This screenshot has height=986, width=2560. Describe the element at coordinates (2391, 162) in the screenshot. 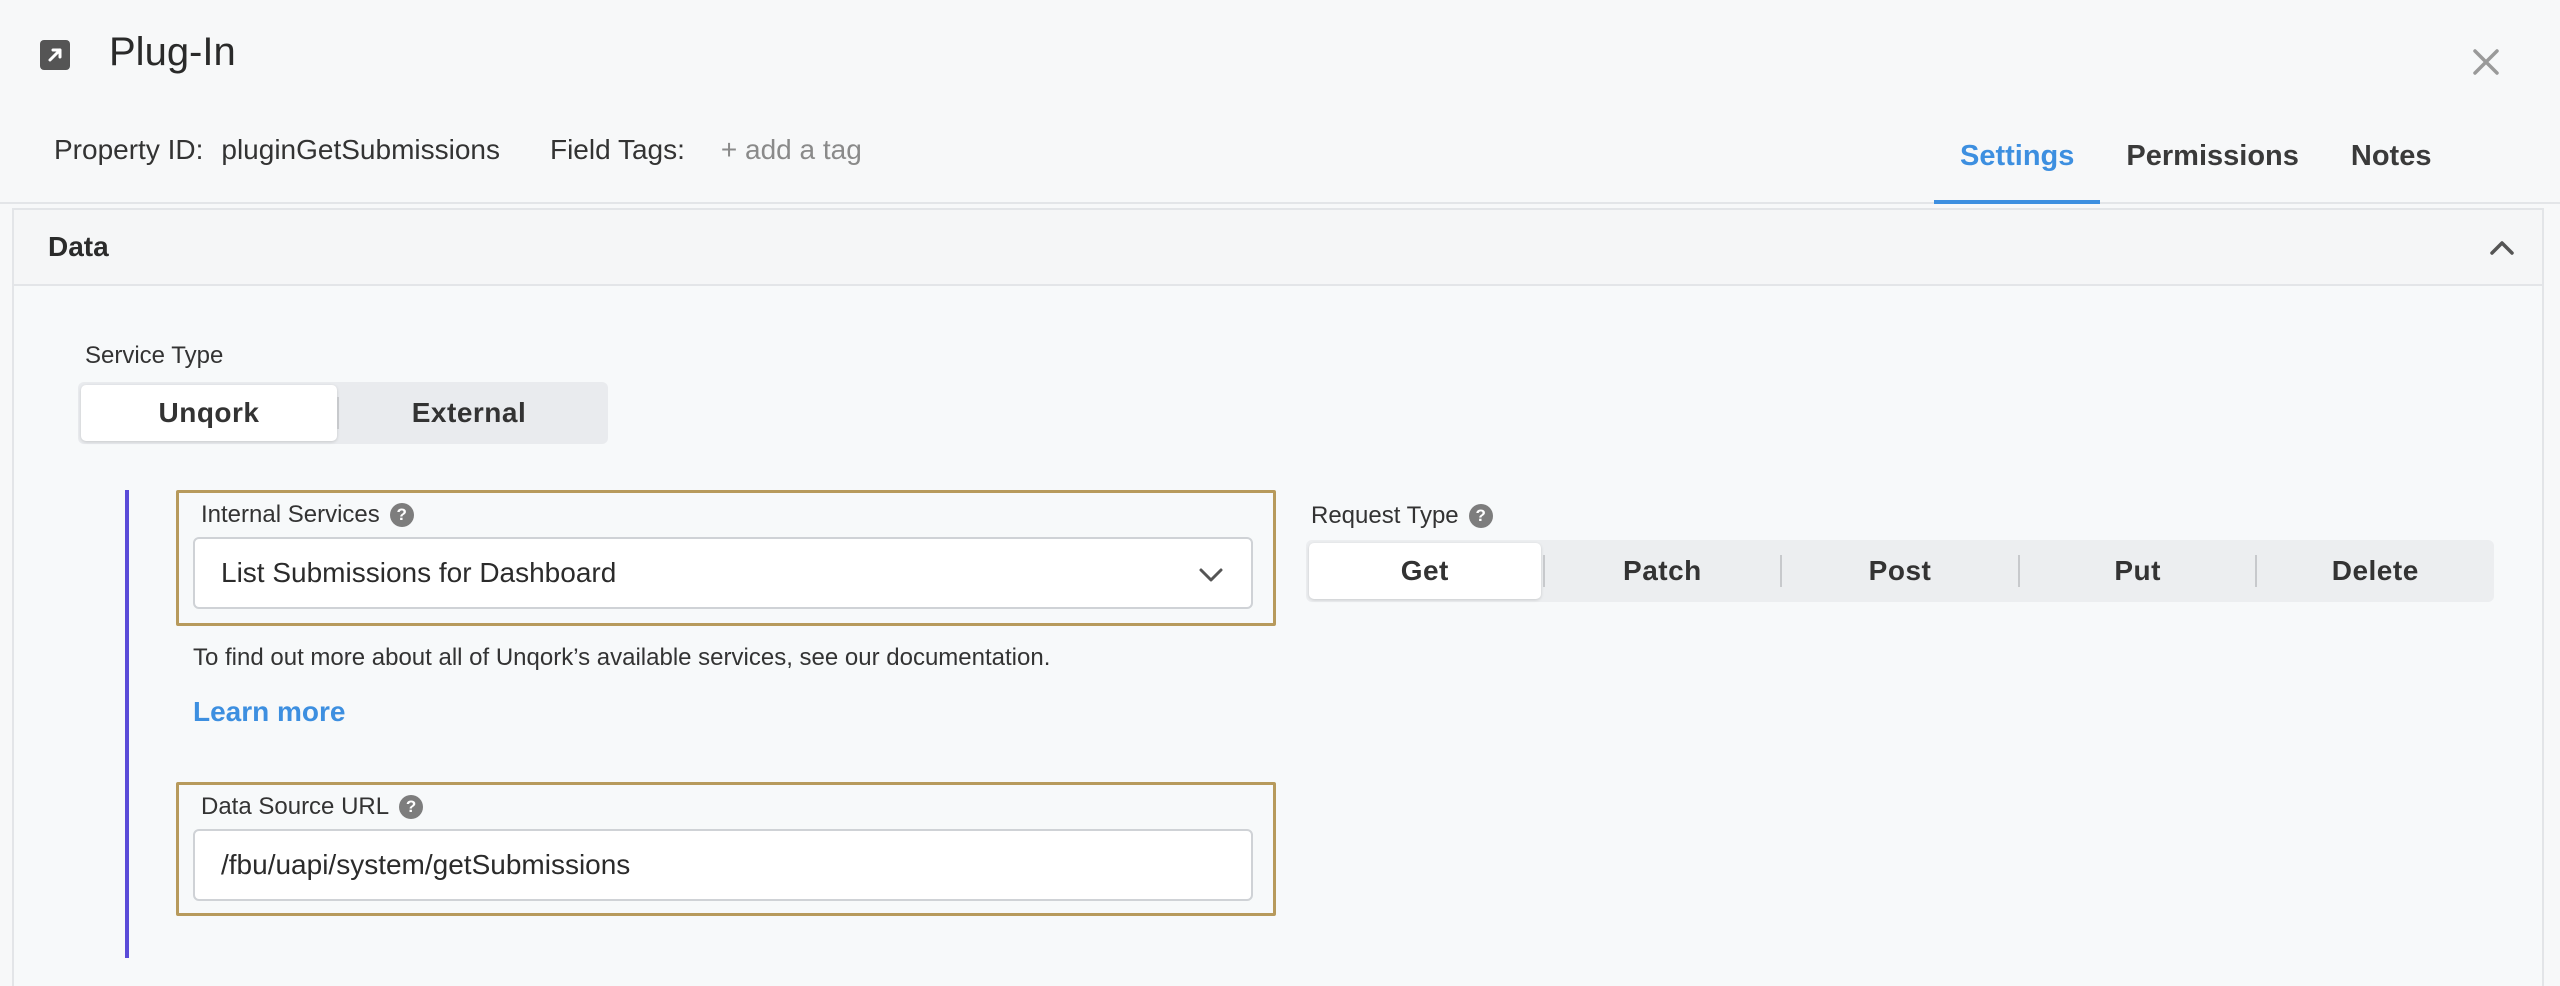

I see `tab-notes: Notes` at that location.